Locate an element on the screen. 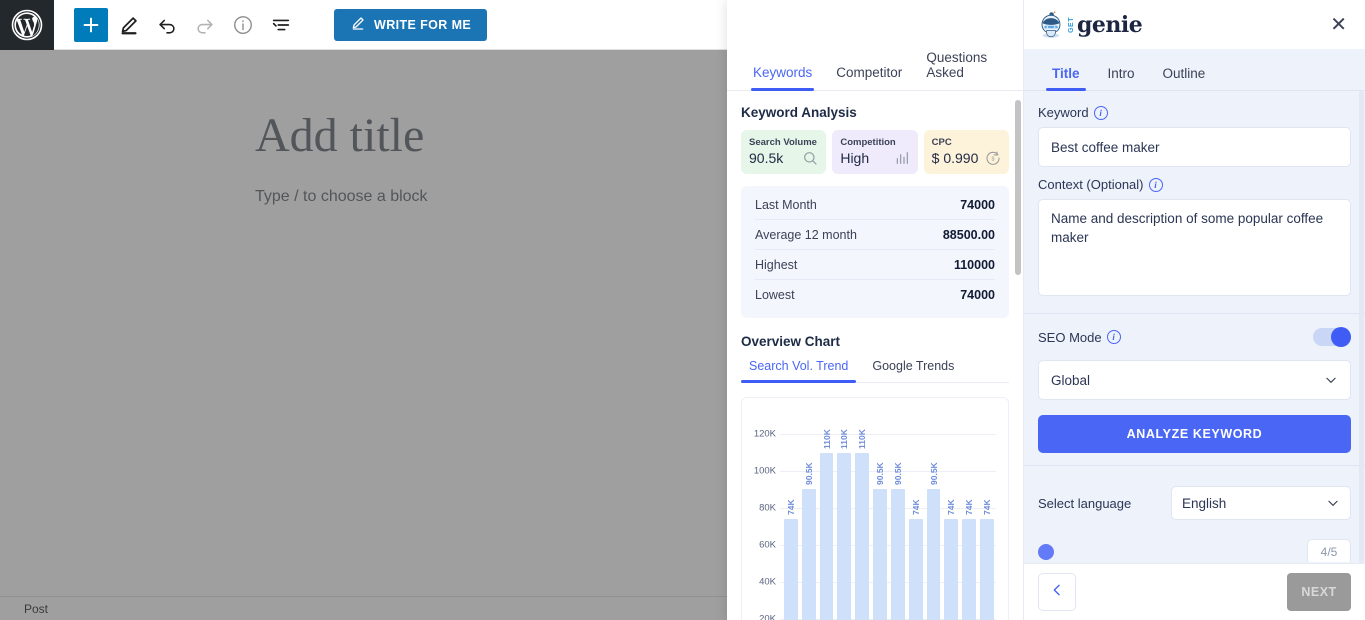 The image size is (1365, 620). chart-y-tick-label: 100K is located at coordinates (764, 471).